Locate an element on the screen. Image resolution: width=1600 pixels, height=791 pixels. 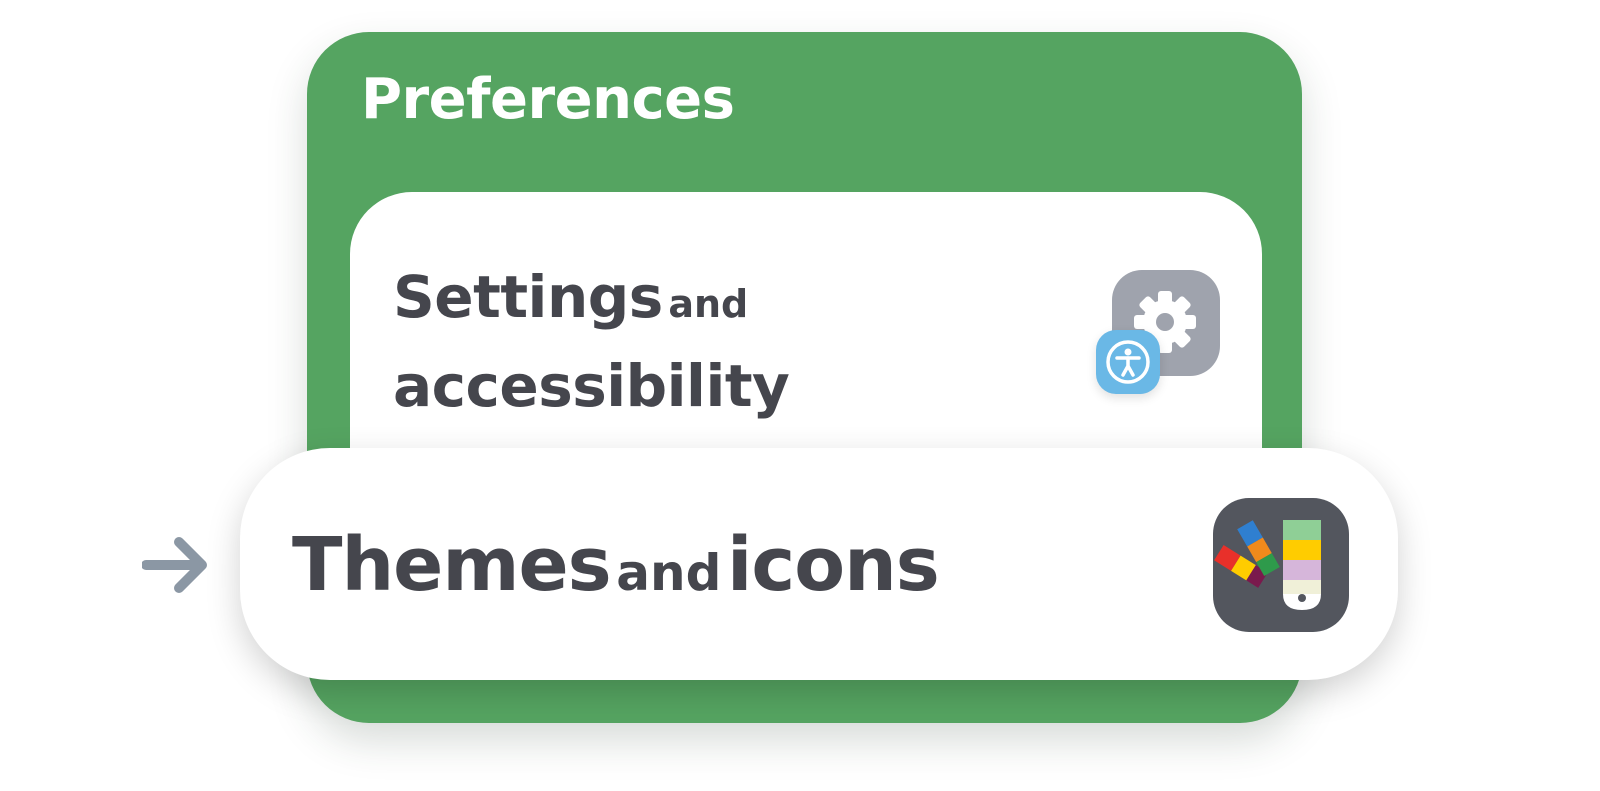
themes-label-word1: Themes is located at coordinates (452, 565).